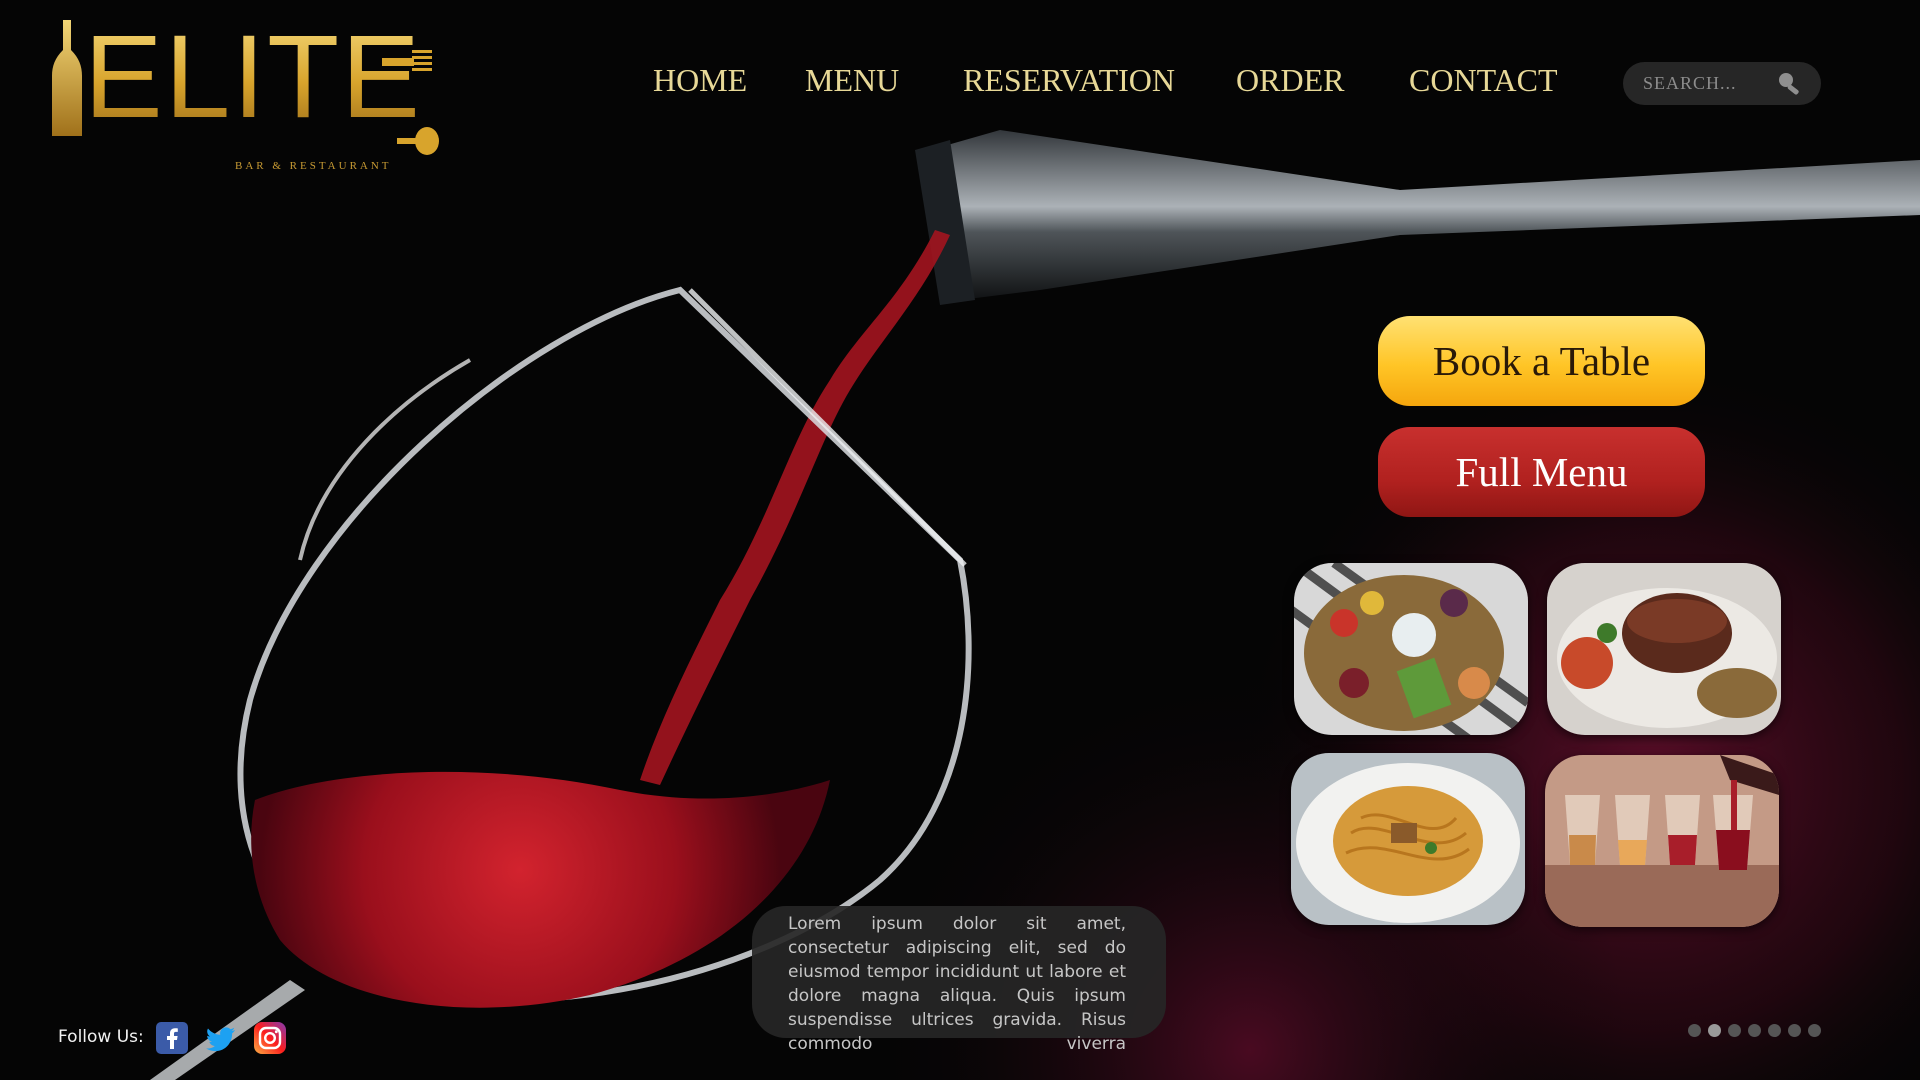 This screenshot has height=1080, width=1920. I want to click on carousel-indicator, so click(1754, 1030).